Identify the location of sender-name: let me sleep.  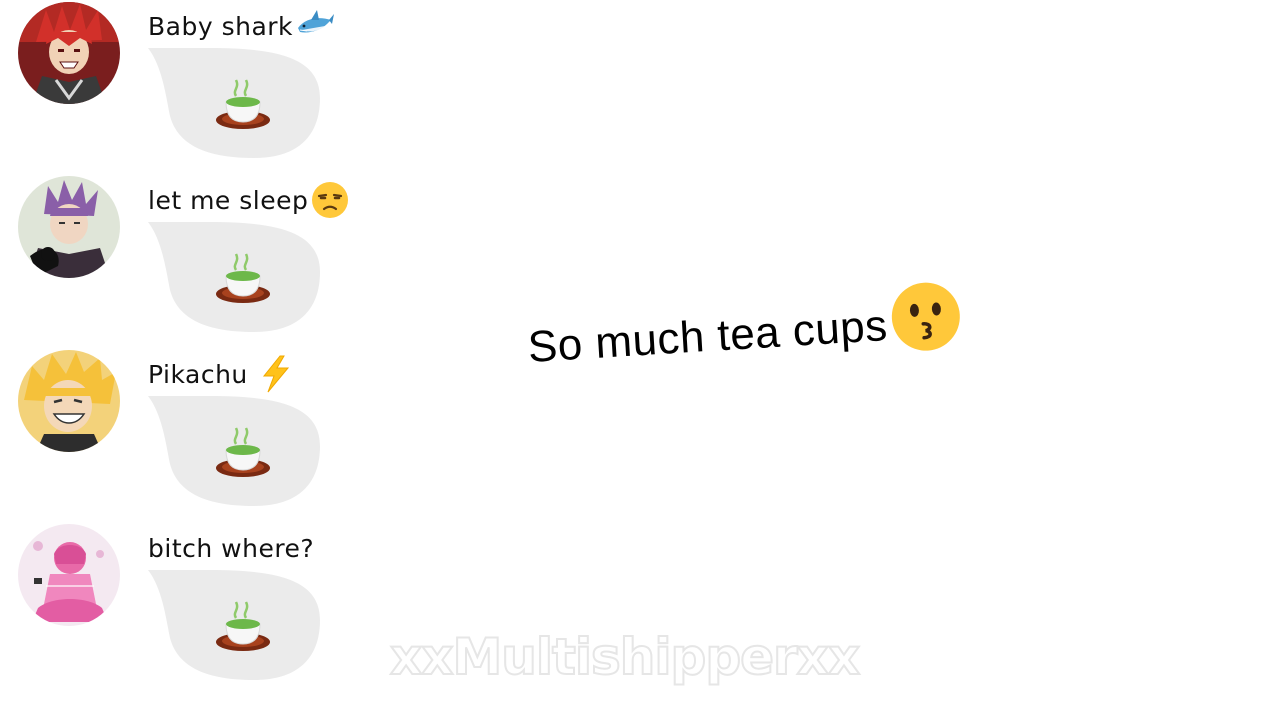
(228, 200).